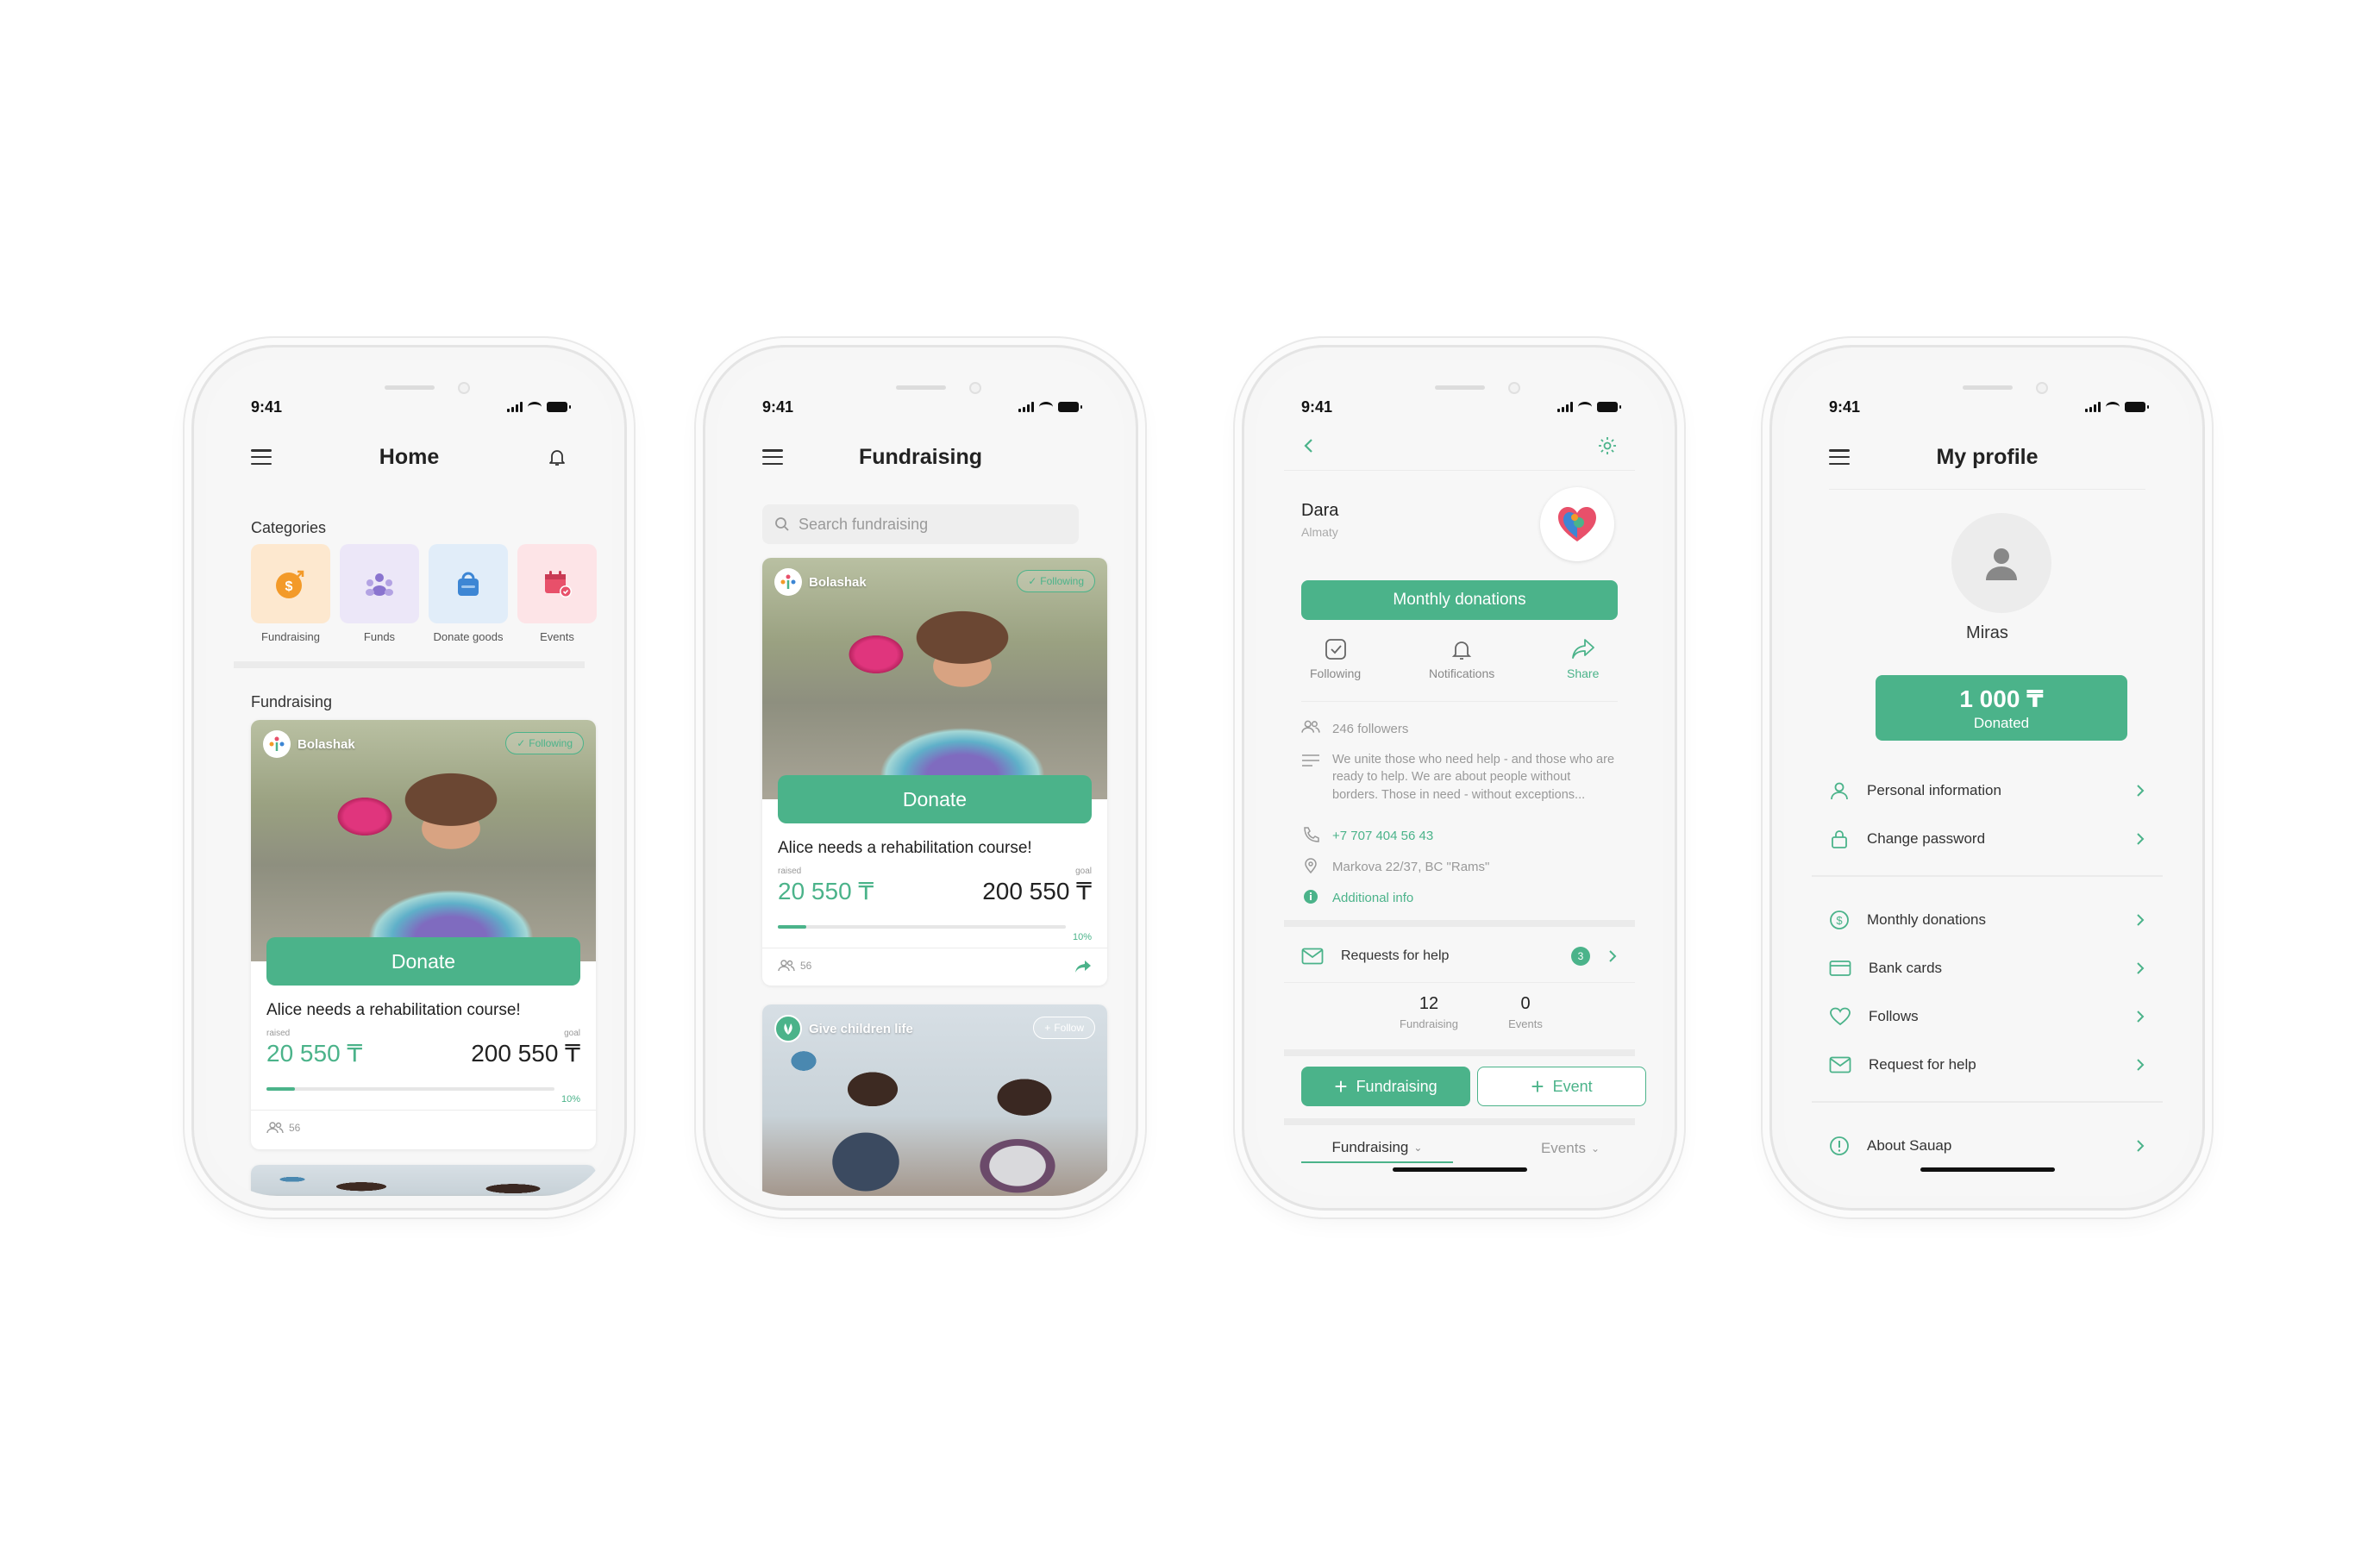 The width and height of the screenshot is (2380, 1552). What do you see at coordinates (1462, 658) in the screenshot?
I see `notifications-action: Notifications` at bounding box center [1462, 658].